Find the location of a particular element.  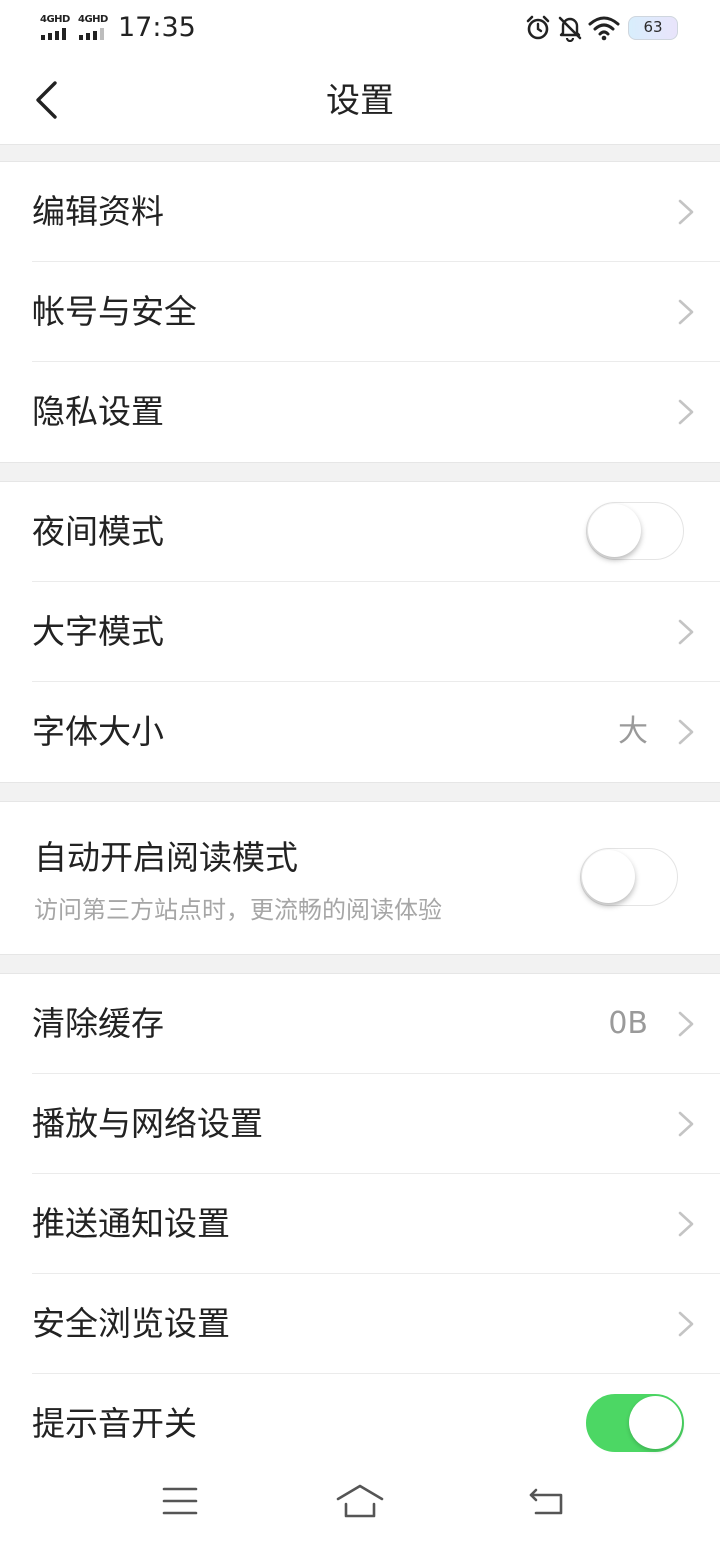

system-navigation-bar is located at coordinates (360, 1502).